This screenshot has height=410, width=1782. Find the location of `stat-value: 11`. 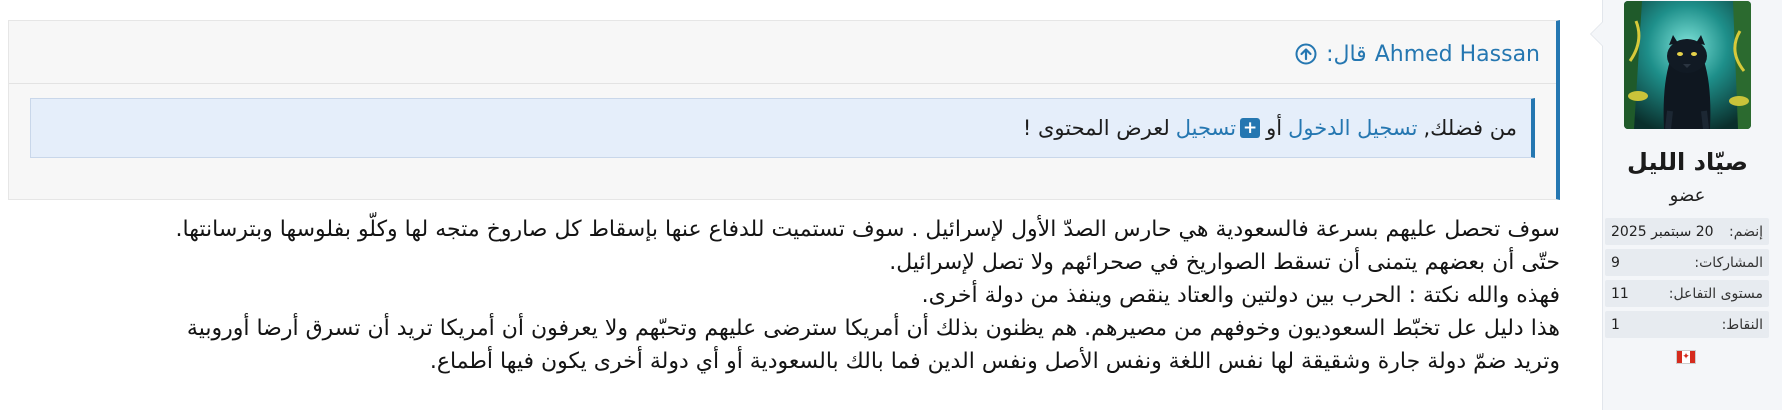

stat-value: 11 is located at coordinates (1620, 293).